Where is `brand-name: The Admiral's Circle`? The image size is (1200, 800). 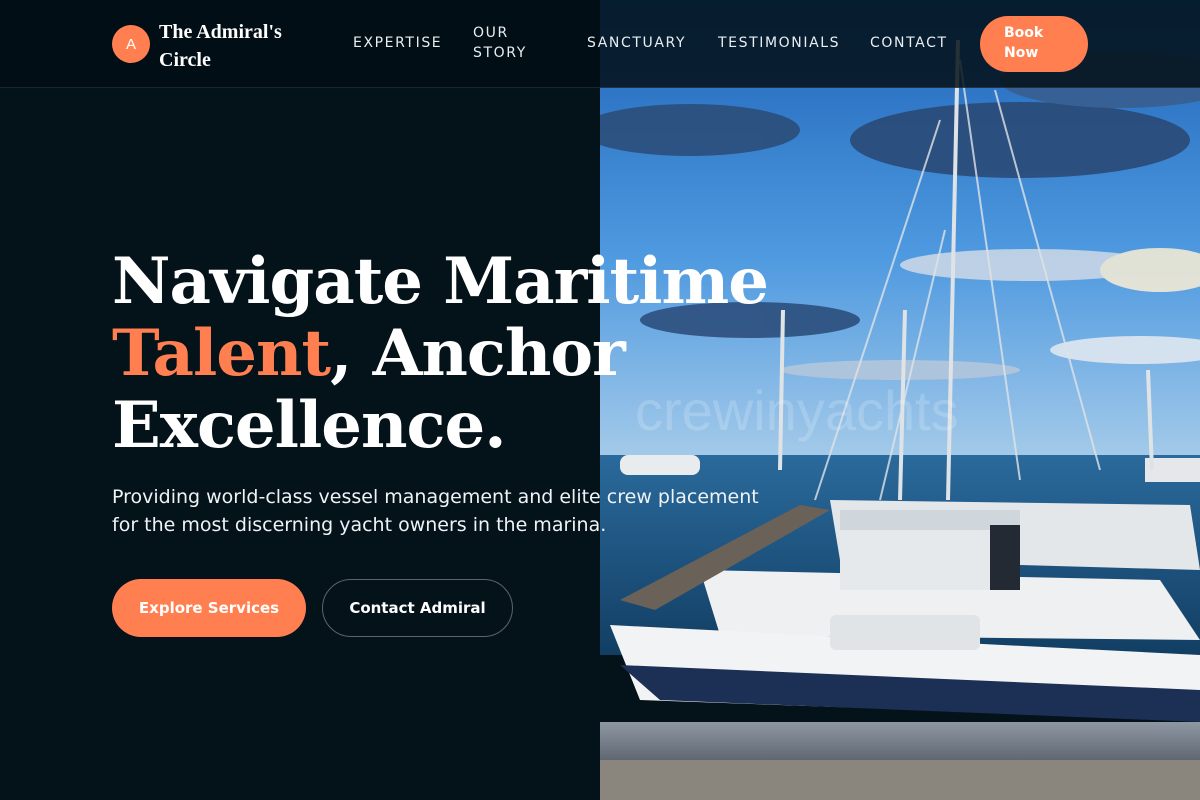
brand-name: The Admiral's Circle is located at coordinates (220, 46).